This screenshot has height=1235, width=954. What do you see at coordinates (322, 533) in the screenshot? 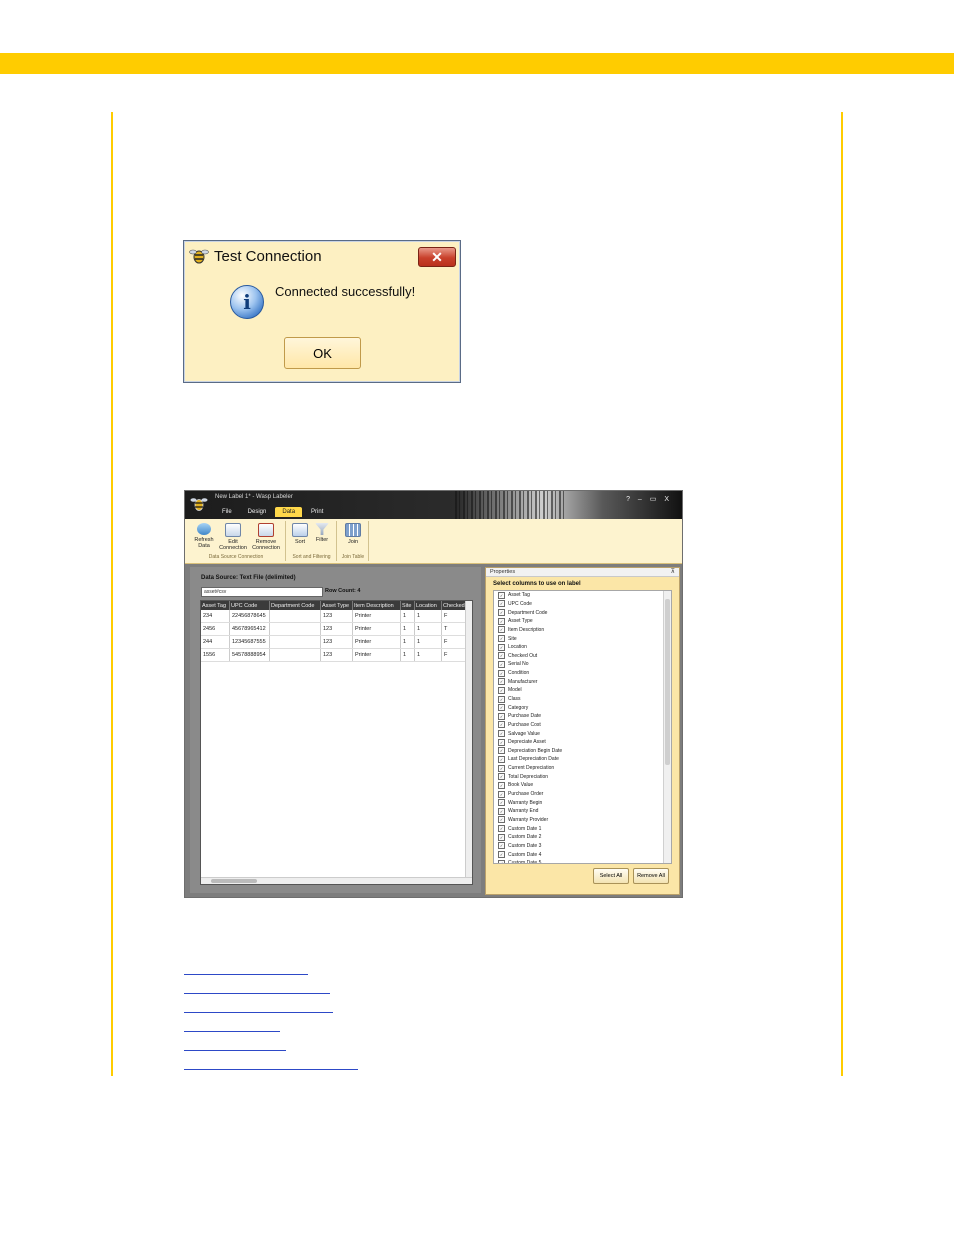
I see `filter-button: Filter` at bounding box center [322, 533].